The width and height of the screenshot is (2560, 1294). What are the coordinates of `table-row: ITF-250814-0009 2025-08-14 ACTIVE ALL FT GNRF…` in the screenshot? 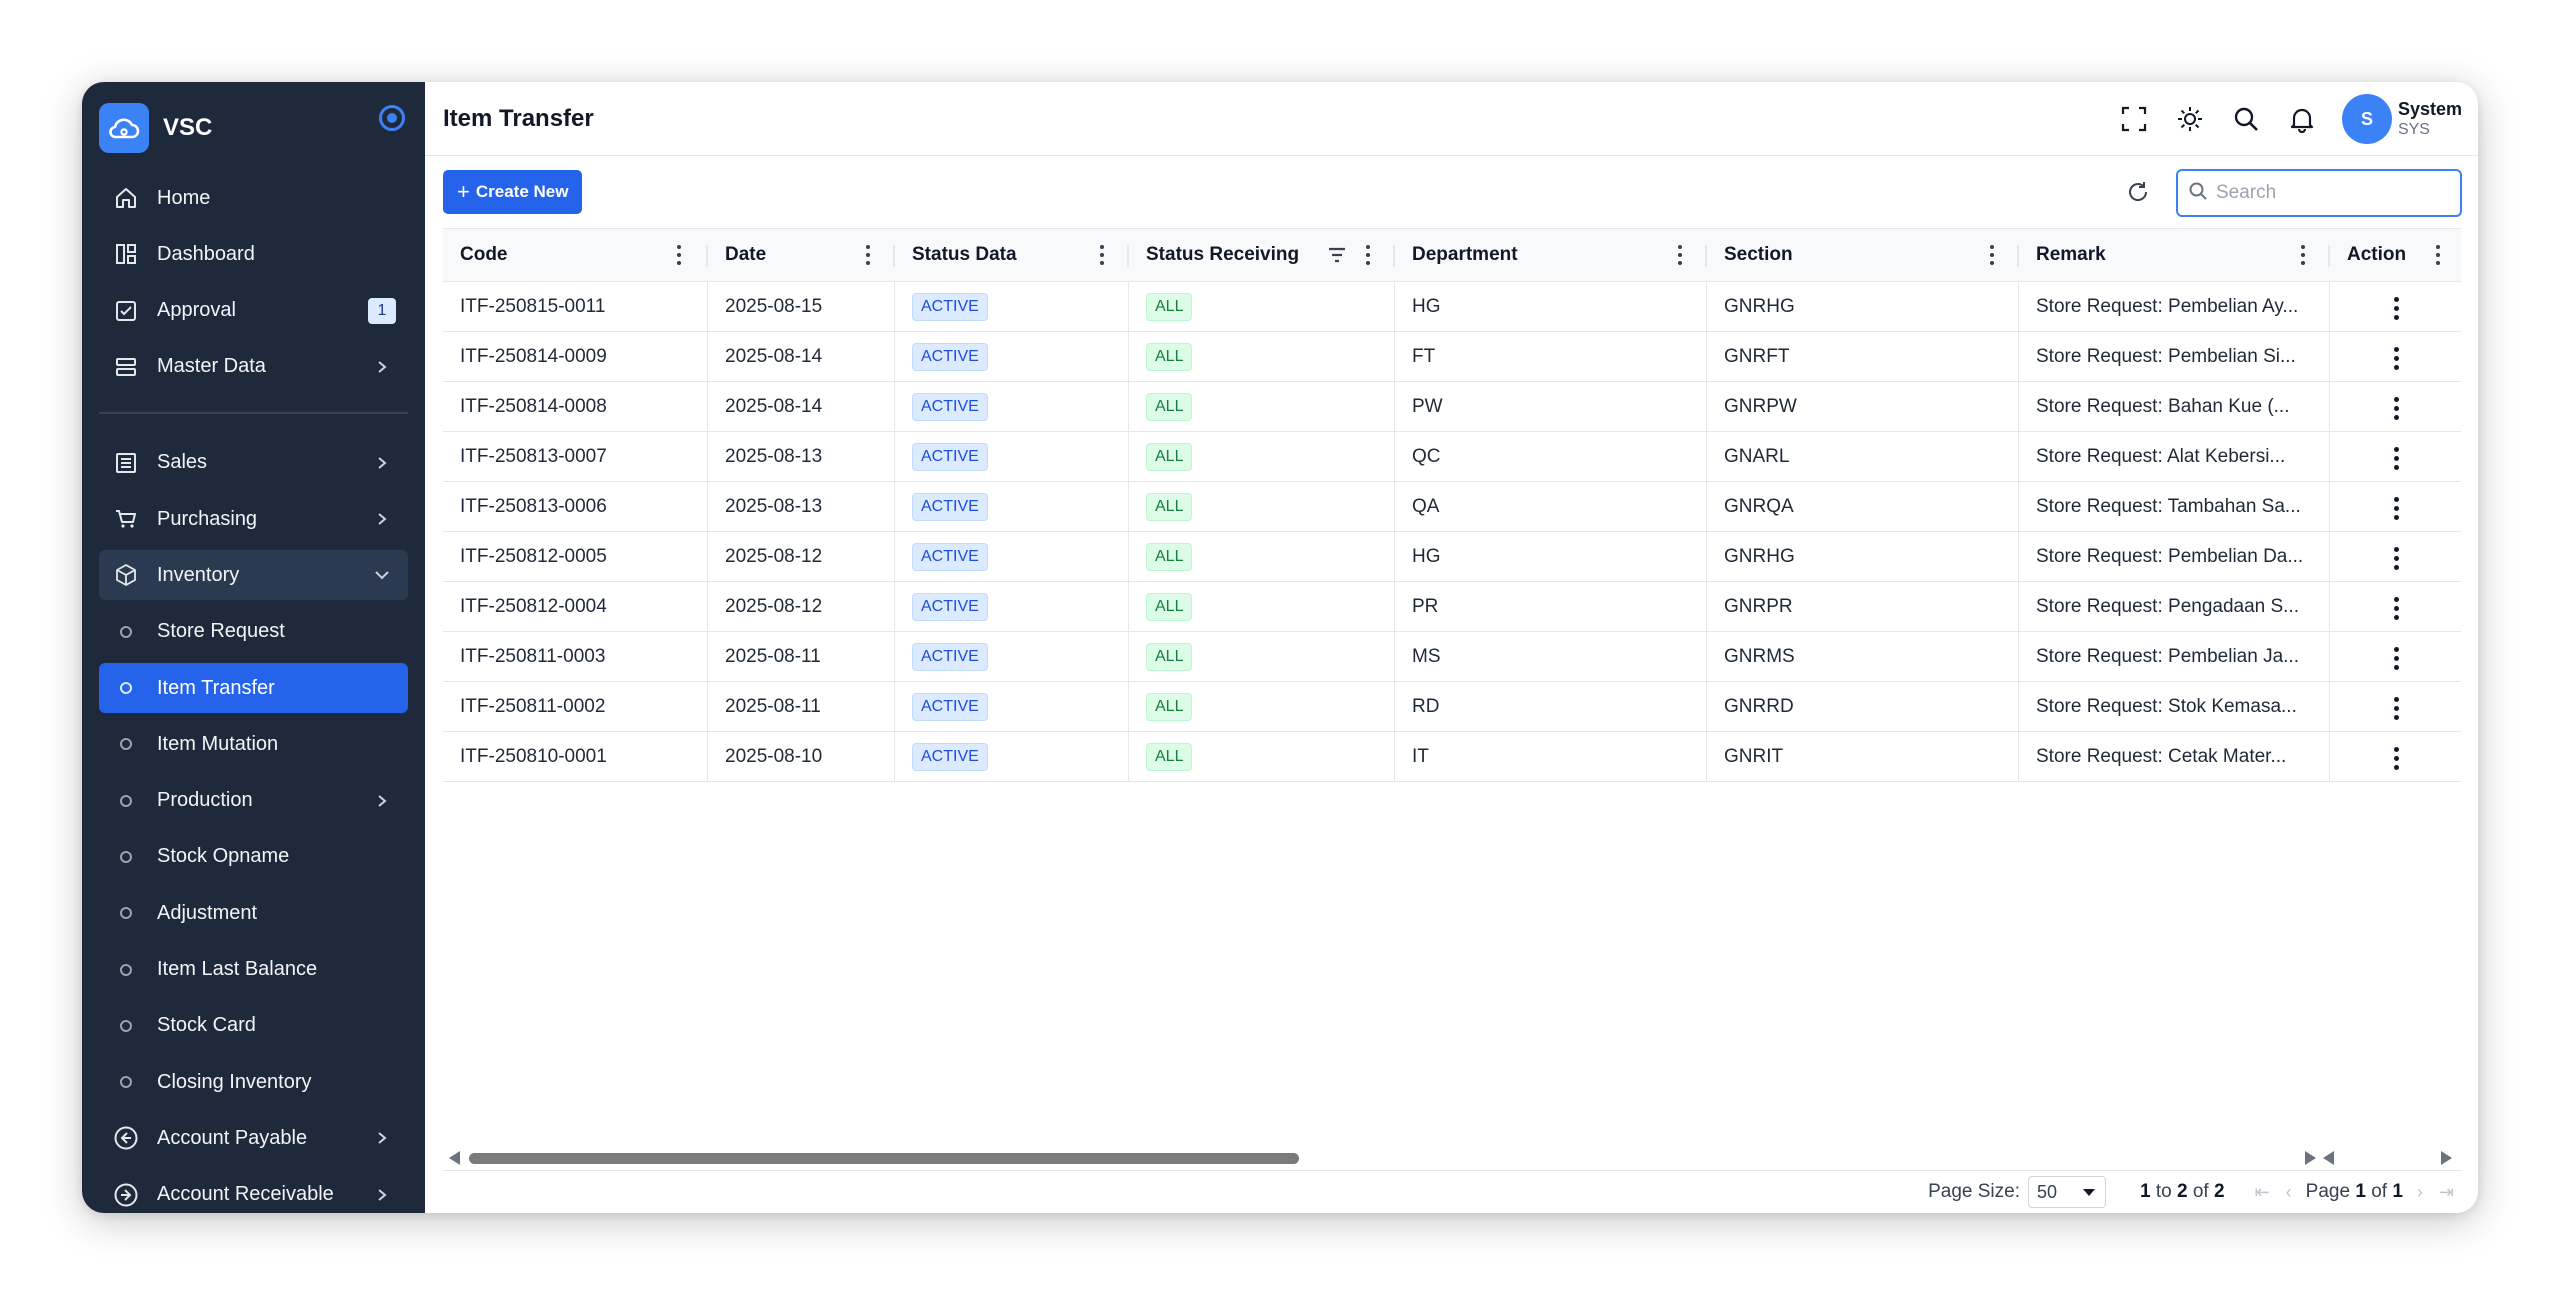 It's located at (1452, 357).